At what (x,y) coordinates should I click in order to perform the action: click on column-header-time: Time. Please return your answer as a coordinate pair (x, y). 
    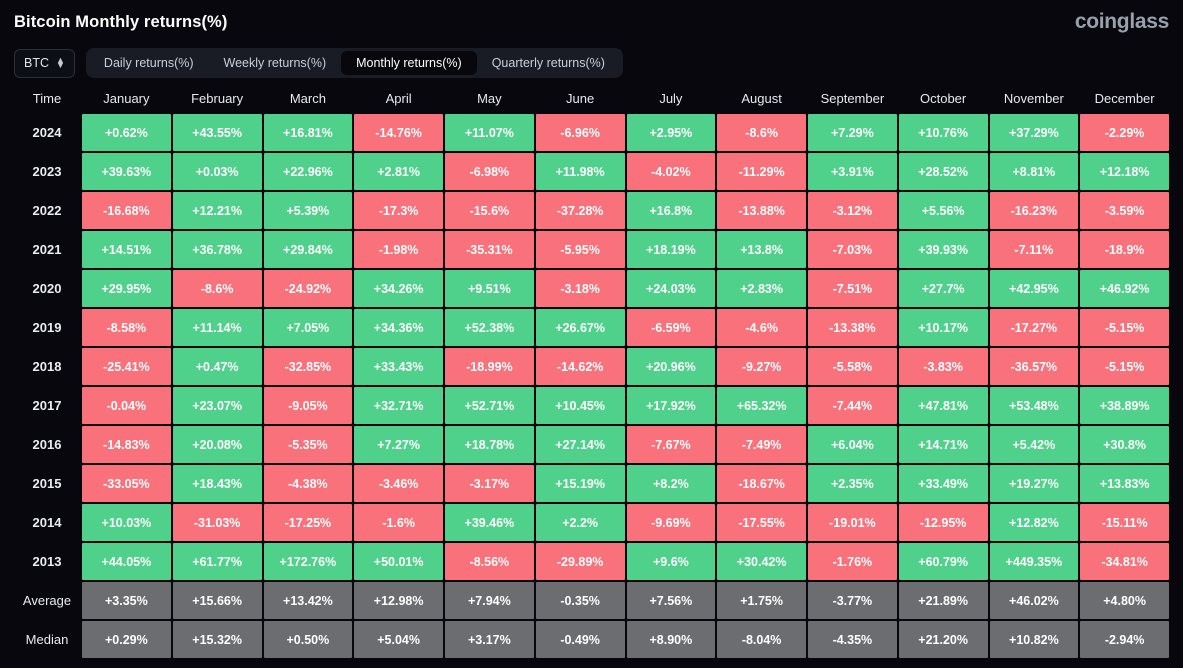
    Looking at the image, I should click on (47, 98).